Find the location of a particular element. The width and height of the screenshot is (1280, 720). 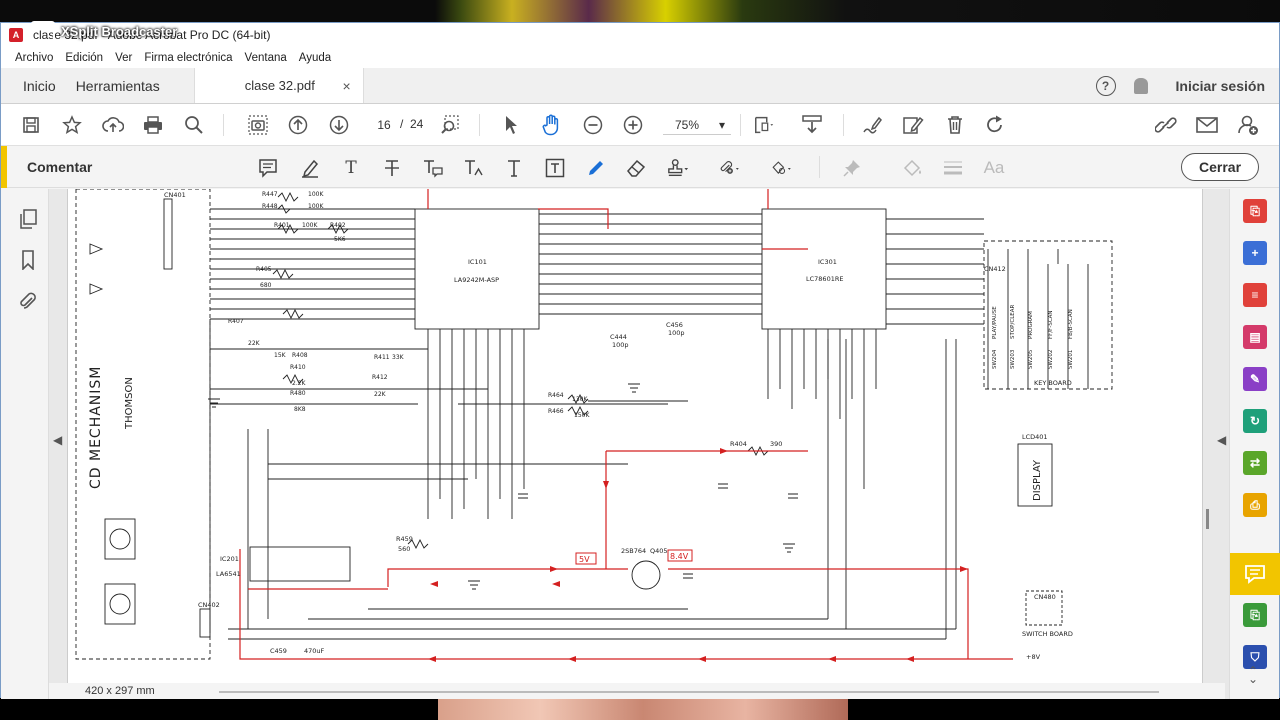

print-icon is located at coordinates (153, 125).